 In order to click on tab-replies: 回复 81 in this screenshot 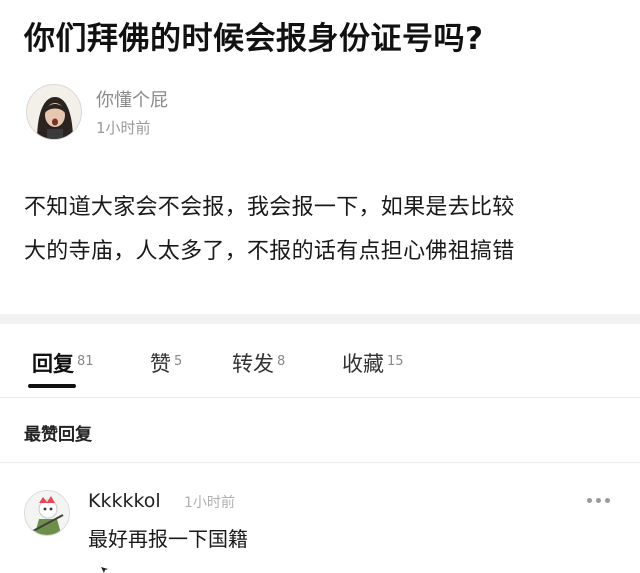, I will do `click(63, 363)`.